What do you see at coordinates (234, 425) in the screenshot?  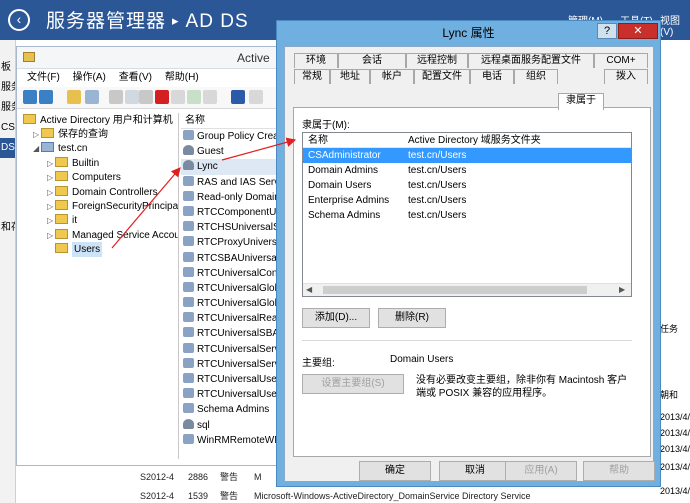 I see `list-item: sql` at bounding box center [234, 425].